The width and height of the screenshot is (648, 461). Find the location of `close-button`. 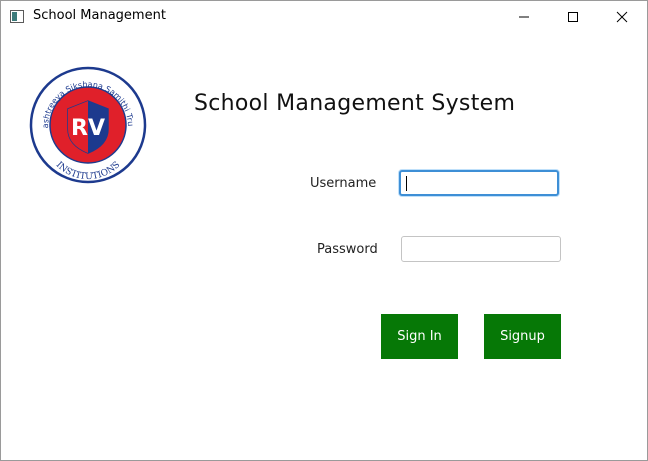

close-button is located at coordinates (622, 16).